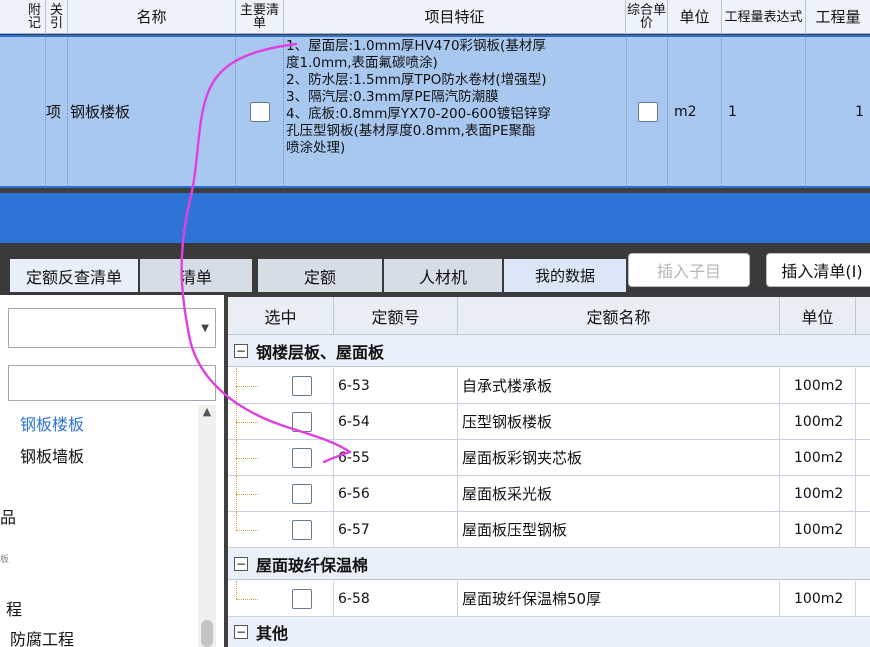 This screenshot has width=870, height=647. Describe the element at coordinates (5, 560) in the screenshot. I see `tree-item-fragment-small: 板` at that location.